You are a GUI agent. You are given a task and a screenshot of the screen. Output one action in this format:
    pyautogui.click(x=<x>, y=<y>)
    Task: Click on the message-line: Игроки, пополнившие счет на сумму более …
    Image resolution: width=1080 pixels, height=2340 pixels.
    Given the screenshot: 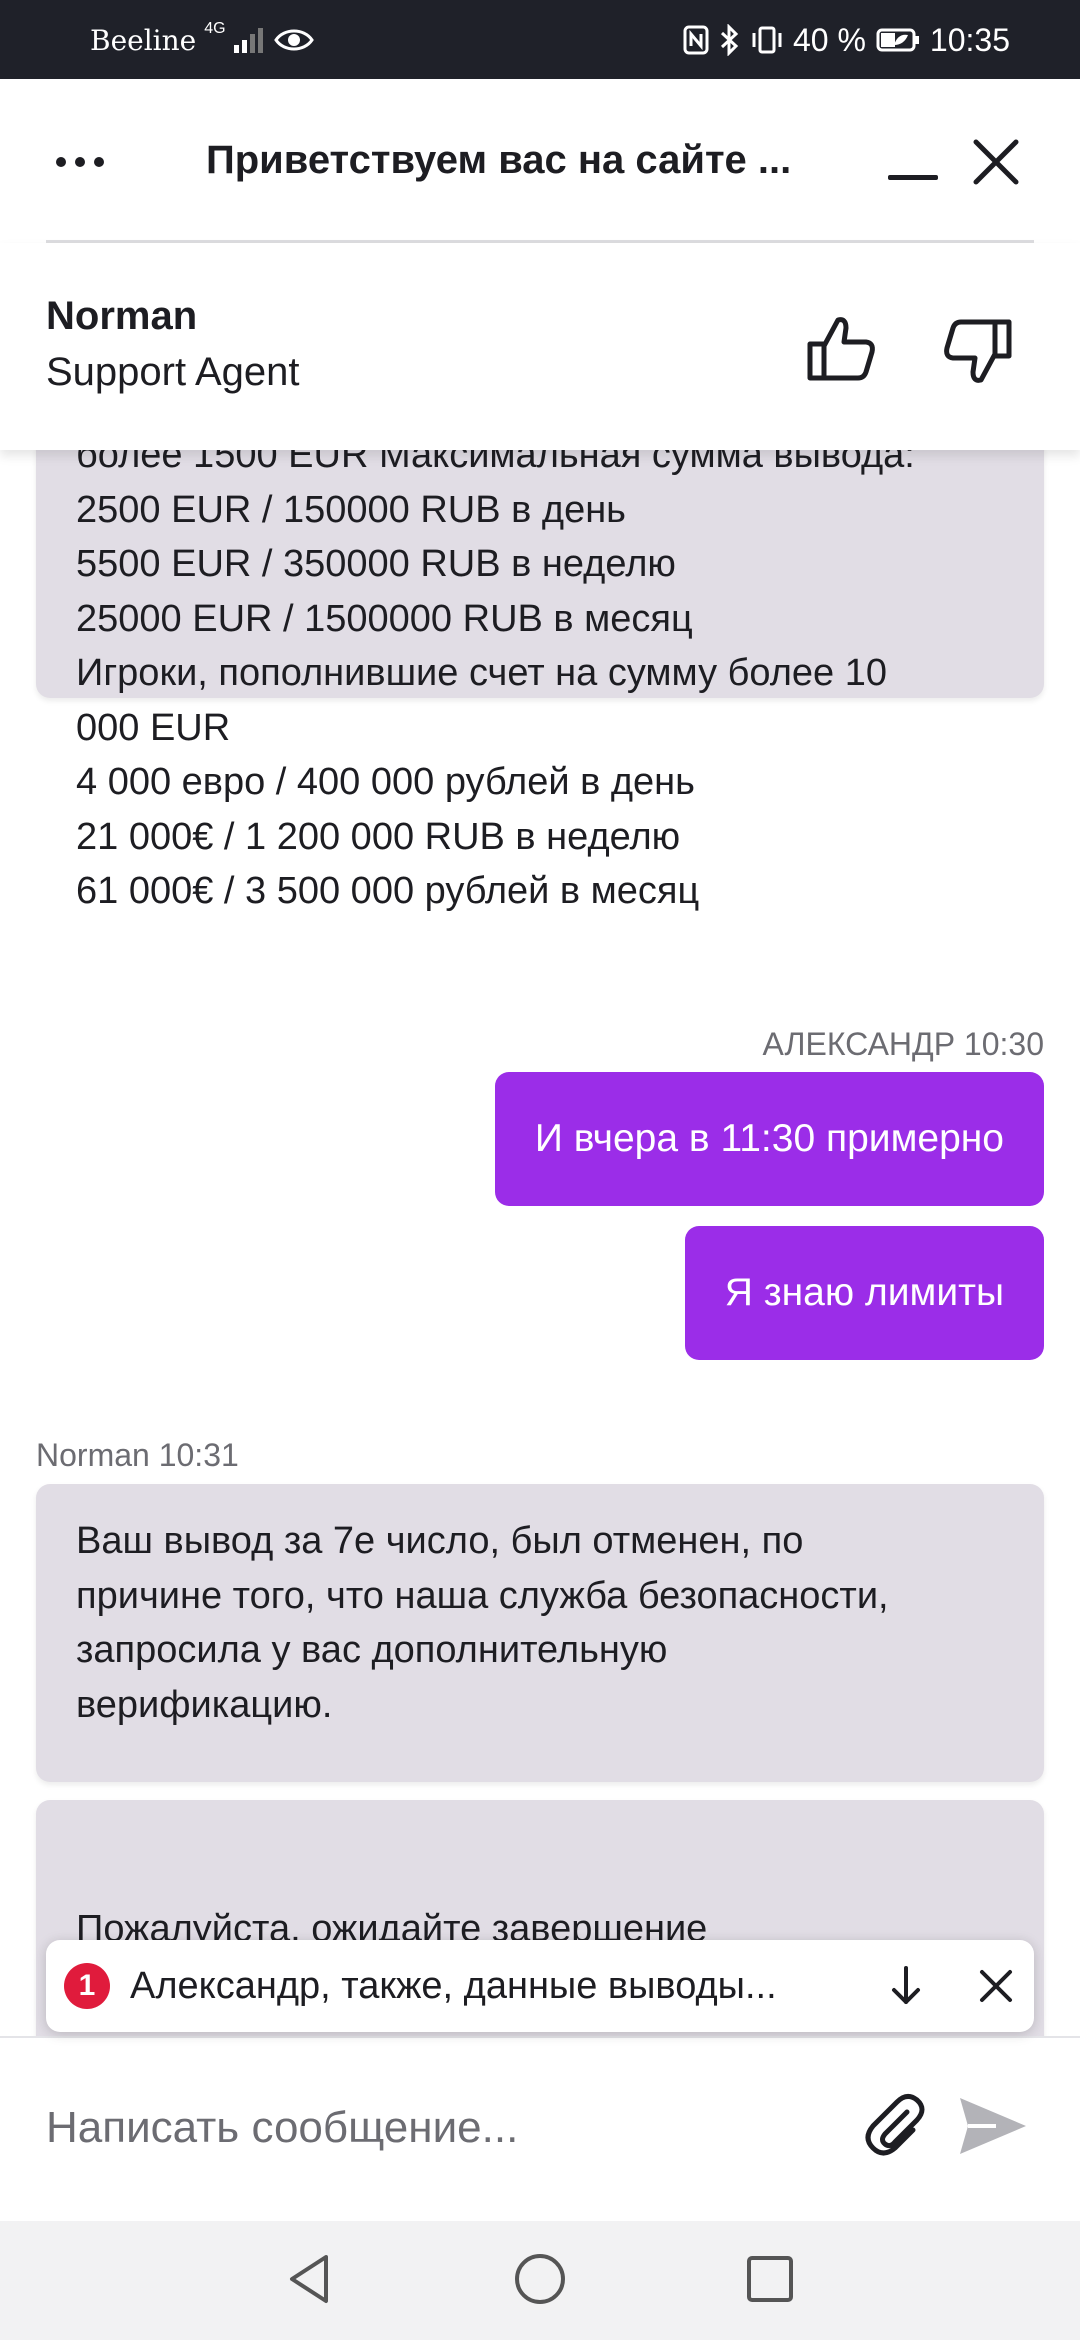 What is the action you would take?
    pyautogui.click(x=481, y=673)
    